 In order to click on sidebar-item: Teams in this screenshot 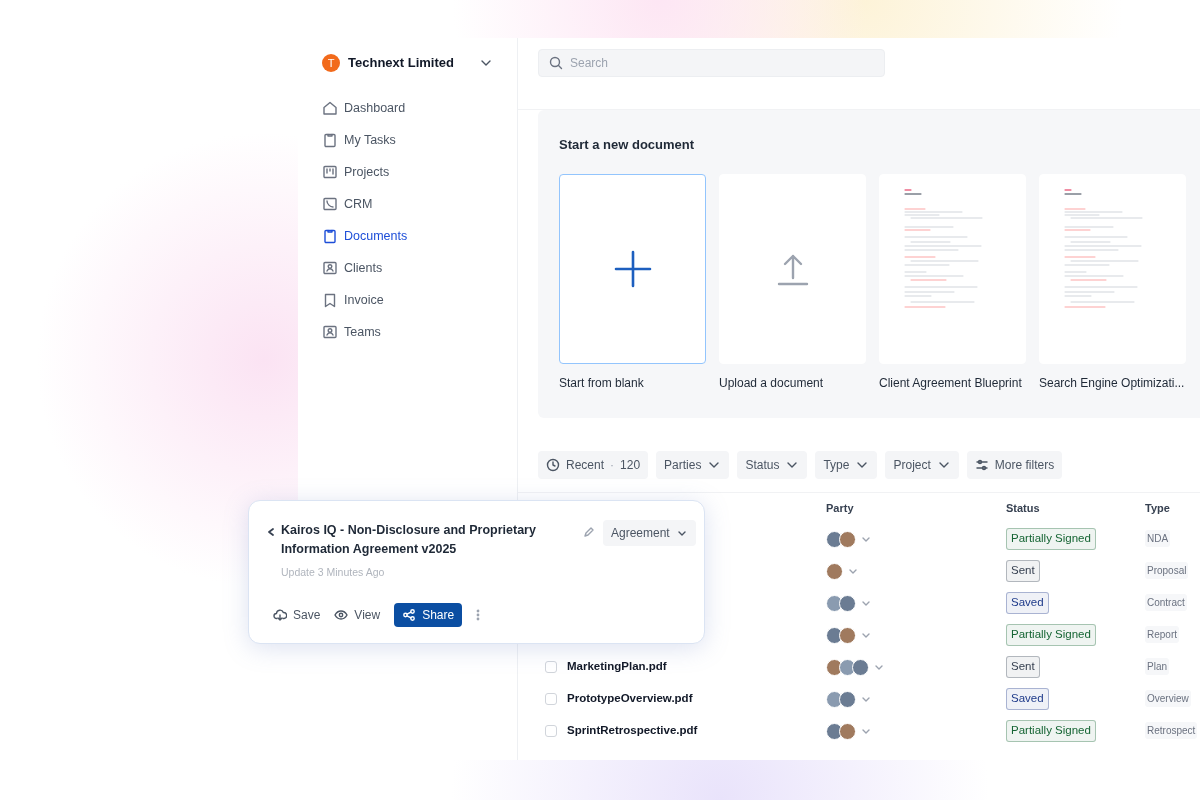, I will do `click(407, 332)`.